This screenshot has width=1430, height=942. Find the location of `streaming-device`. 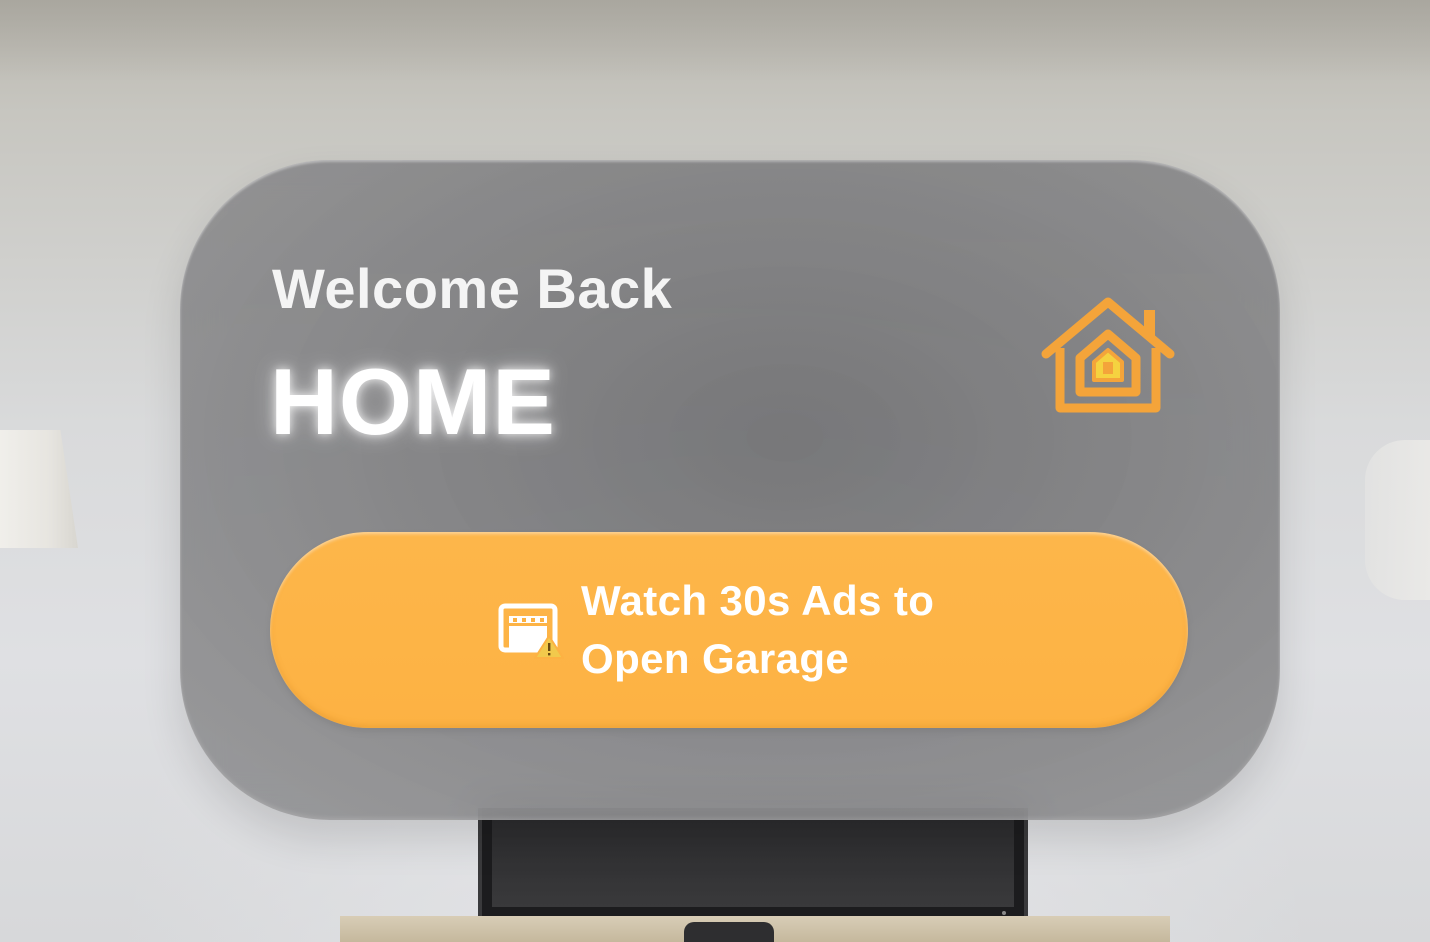

streaming-device is located at coordinates (729, 932).